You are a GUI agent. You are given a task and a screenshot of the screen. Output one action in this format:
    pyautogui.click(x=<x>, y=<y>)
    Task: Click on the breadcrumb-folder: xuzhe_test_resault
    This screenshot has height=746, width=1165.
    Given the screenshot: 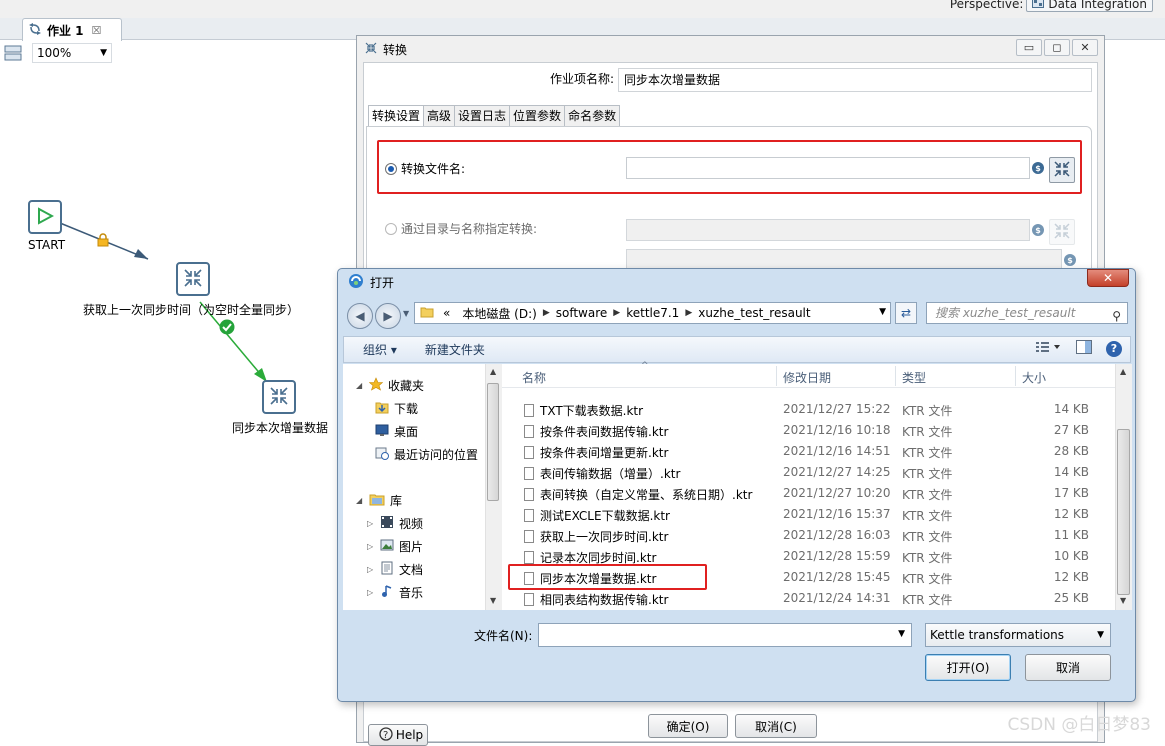 What is the action you would take?
    pyautogui.click(x=754, y=313)
    